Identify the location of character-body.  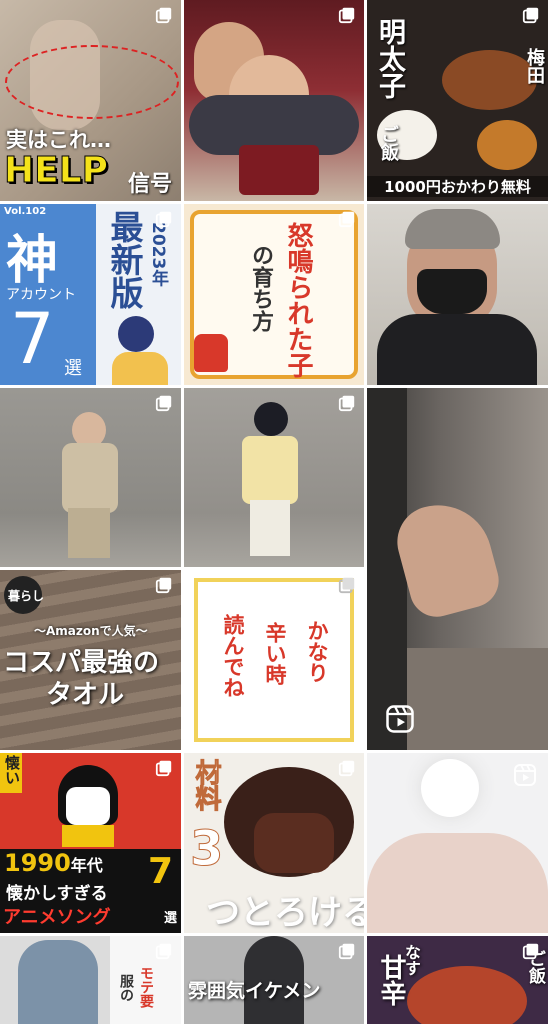
(140, 368).